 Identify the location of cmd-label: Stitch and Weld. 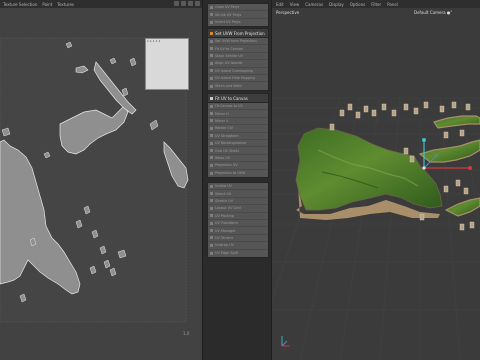
(228, 86).